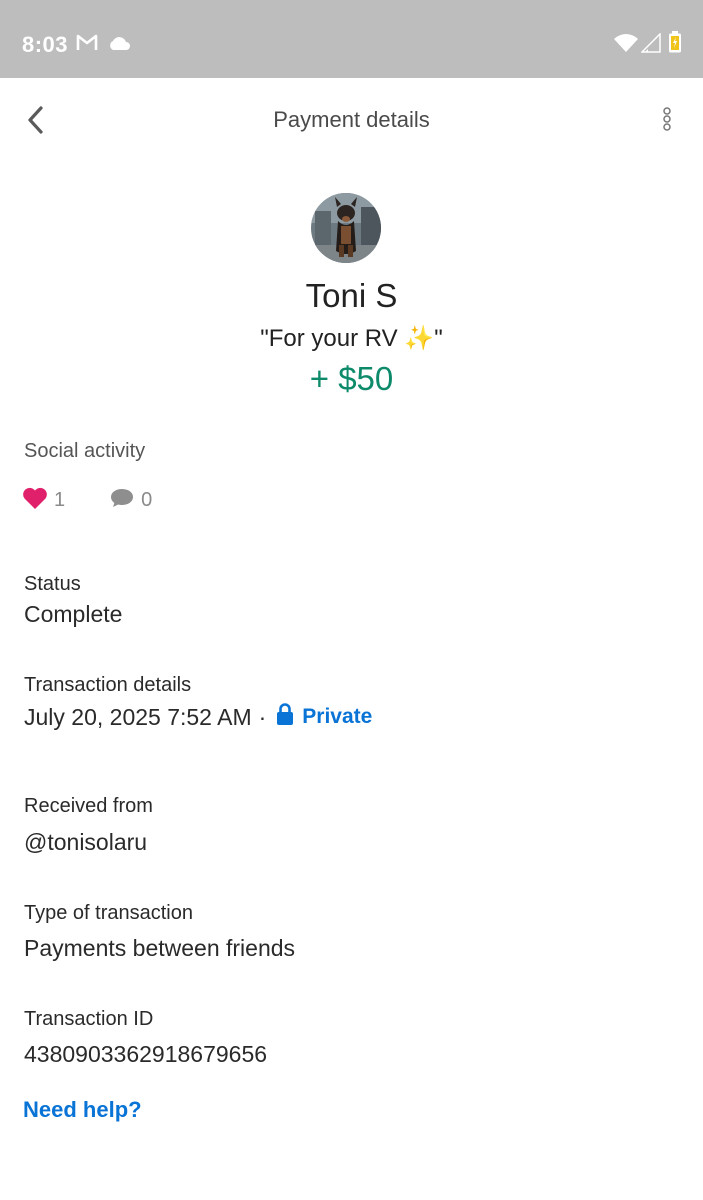 The width and height of the screenshot is (703, 1200). I want to click on signal-icon, so click(650, 45).